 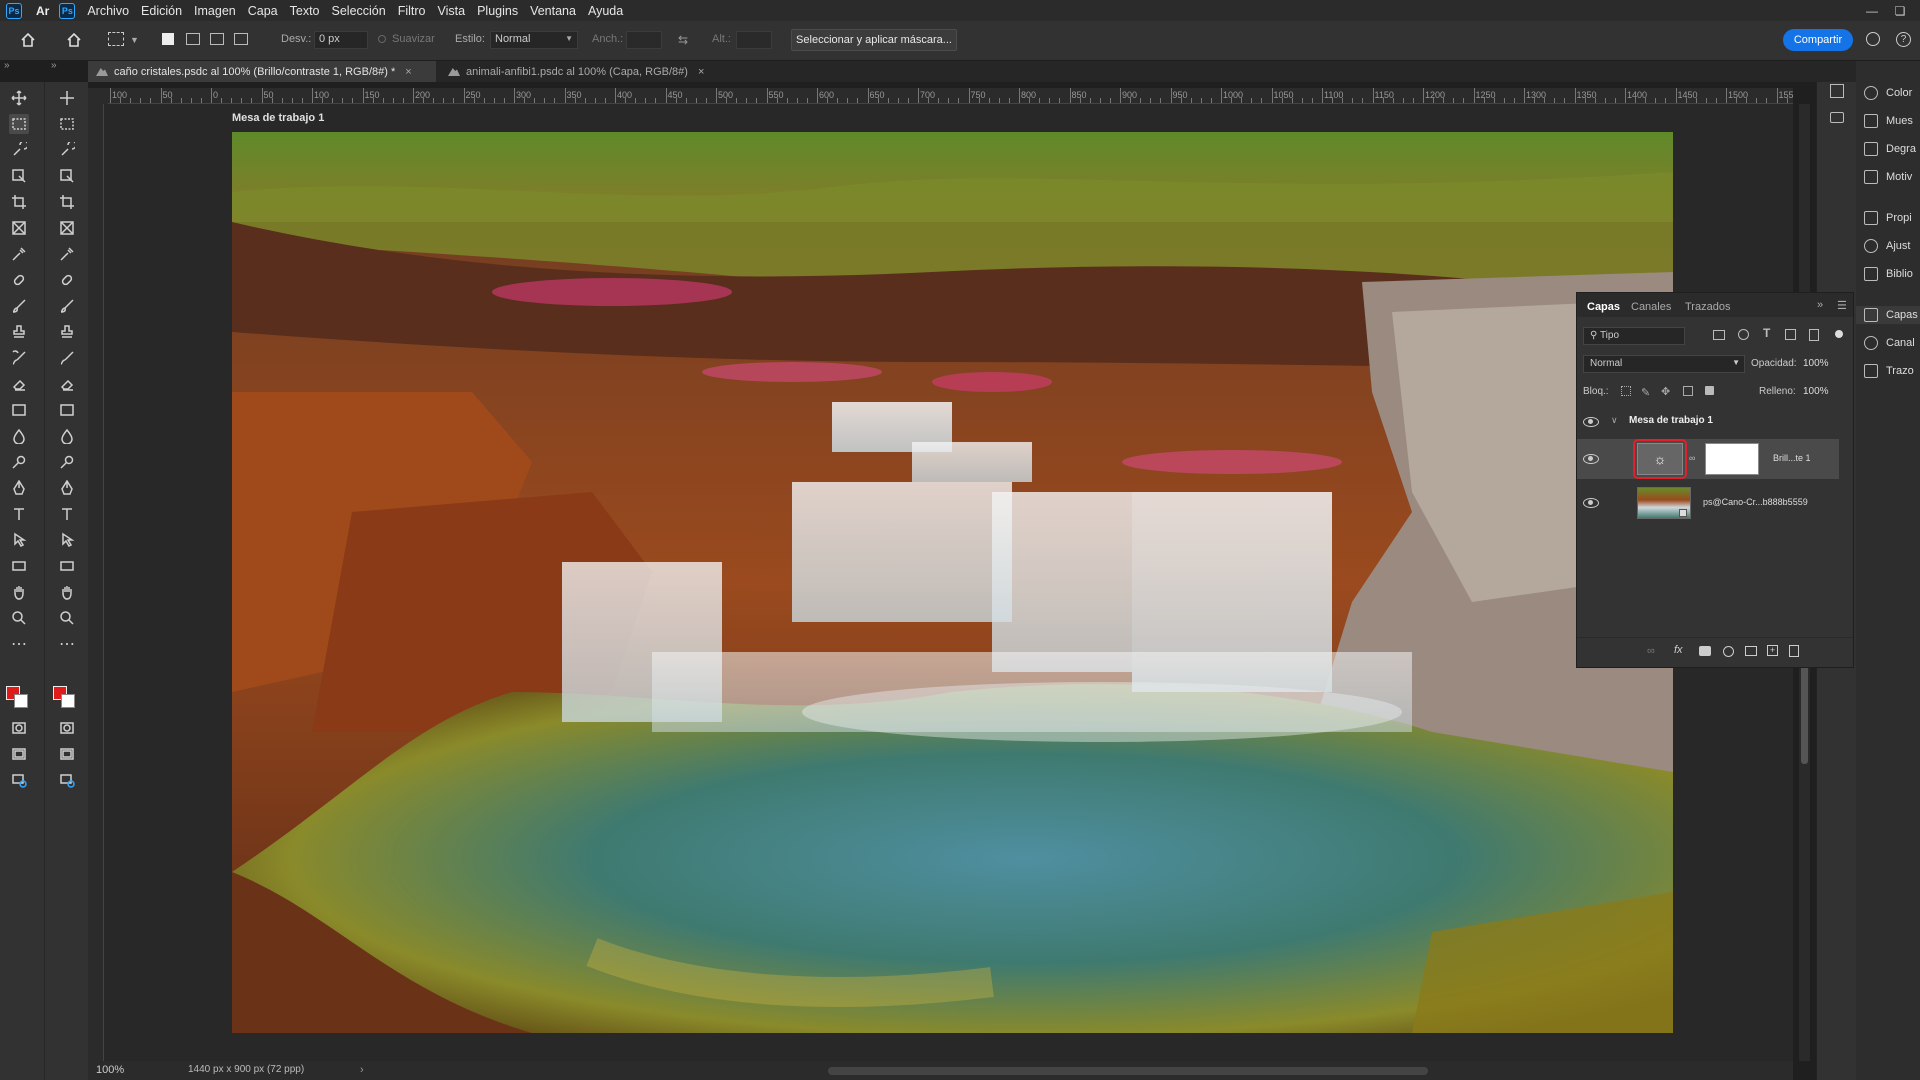 I want to click on chevron-down-icon: ∨, so click(x=1614, y=420).